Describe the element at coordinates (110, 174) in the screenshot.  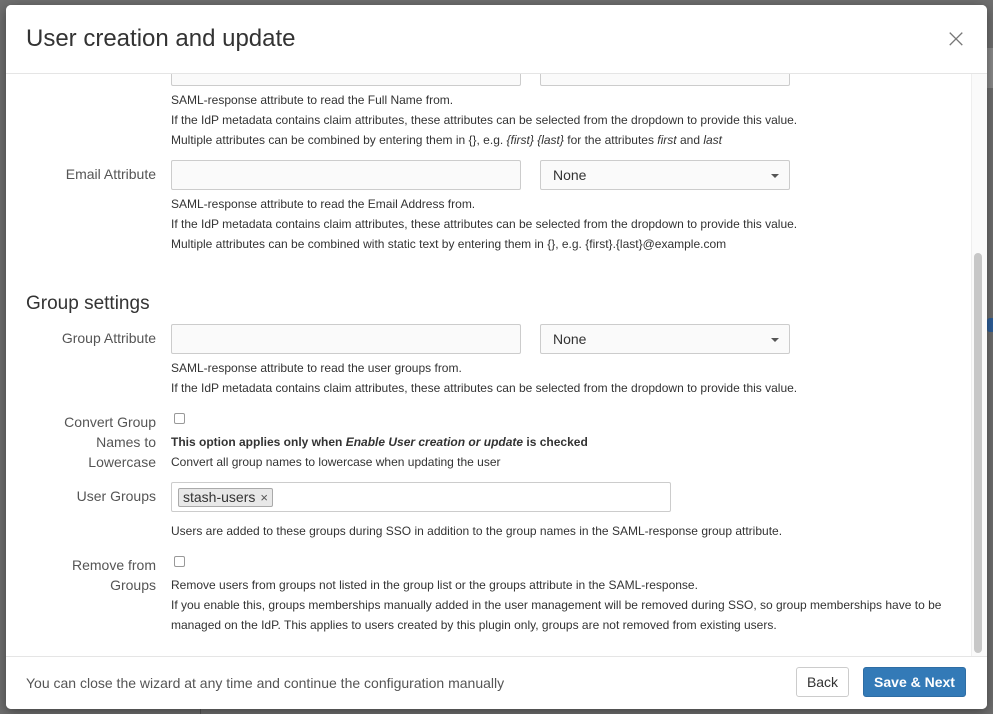
I see `email-attribute-label: Email Attribute` at that location.